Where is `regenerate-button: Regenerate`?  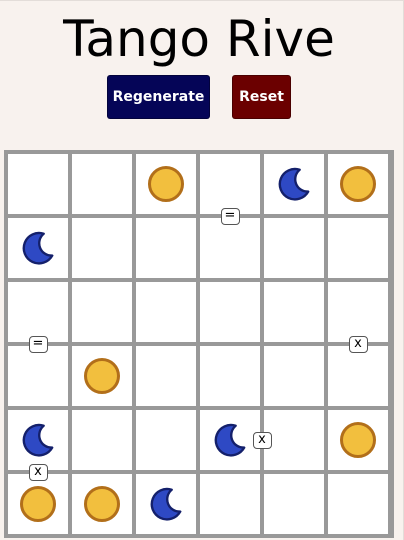
regenerate-button: Regenerate is located at coordinates (158, 97).